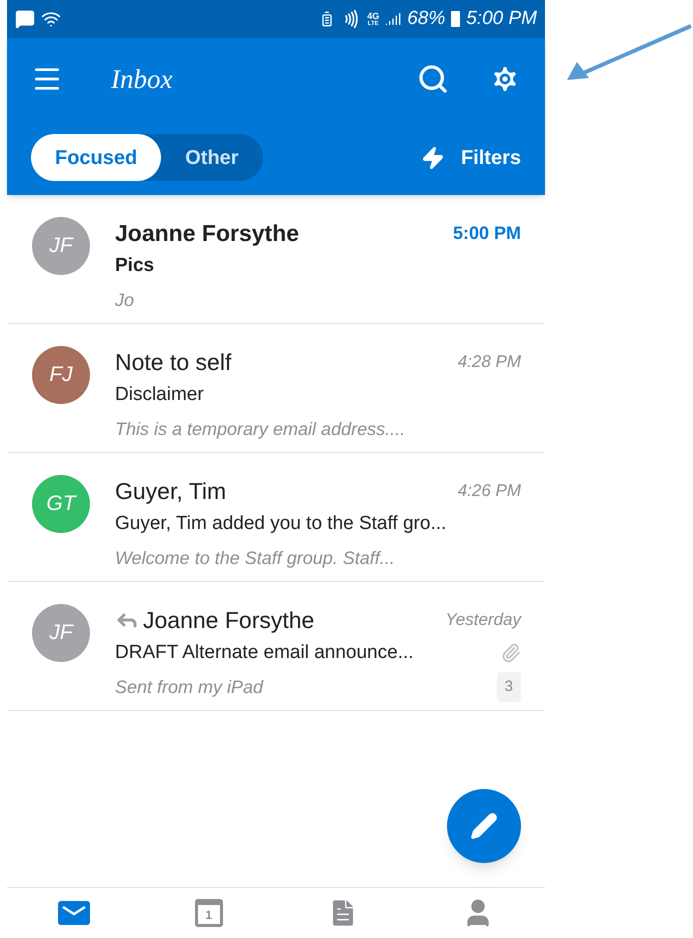 The width and height of the screenshot is (693, 938). What do you see at coordinates (125, 300) in the screenshot?
I see `message-preview: Jo` at bounding box center [125, 300].